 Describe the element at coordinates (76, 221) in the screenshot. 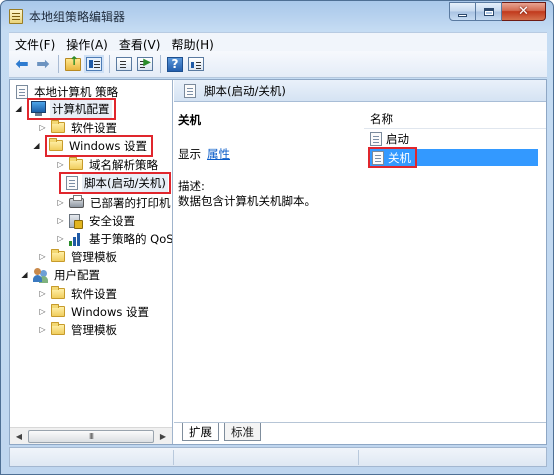

I see `security-icon` at that location.